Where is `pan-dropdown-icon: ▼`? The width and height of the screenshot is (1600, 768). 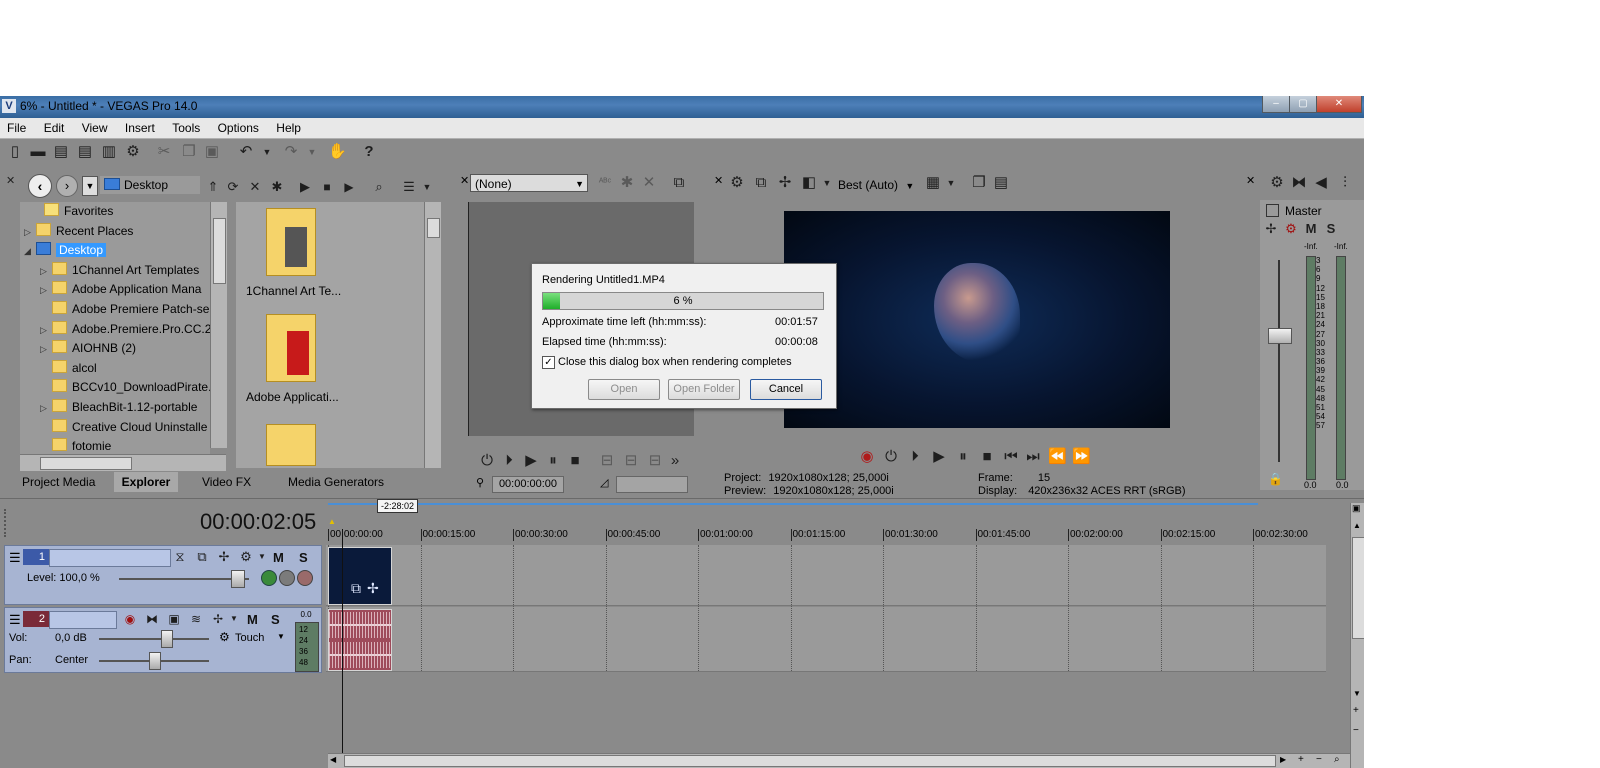
pan-dropdown-icon: ▼ is located at coordinates (234, 619).